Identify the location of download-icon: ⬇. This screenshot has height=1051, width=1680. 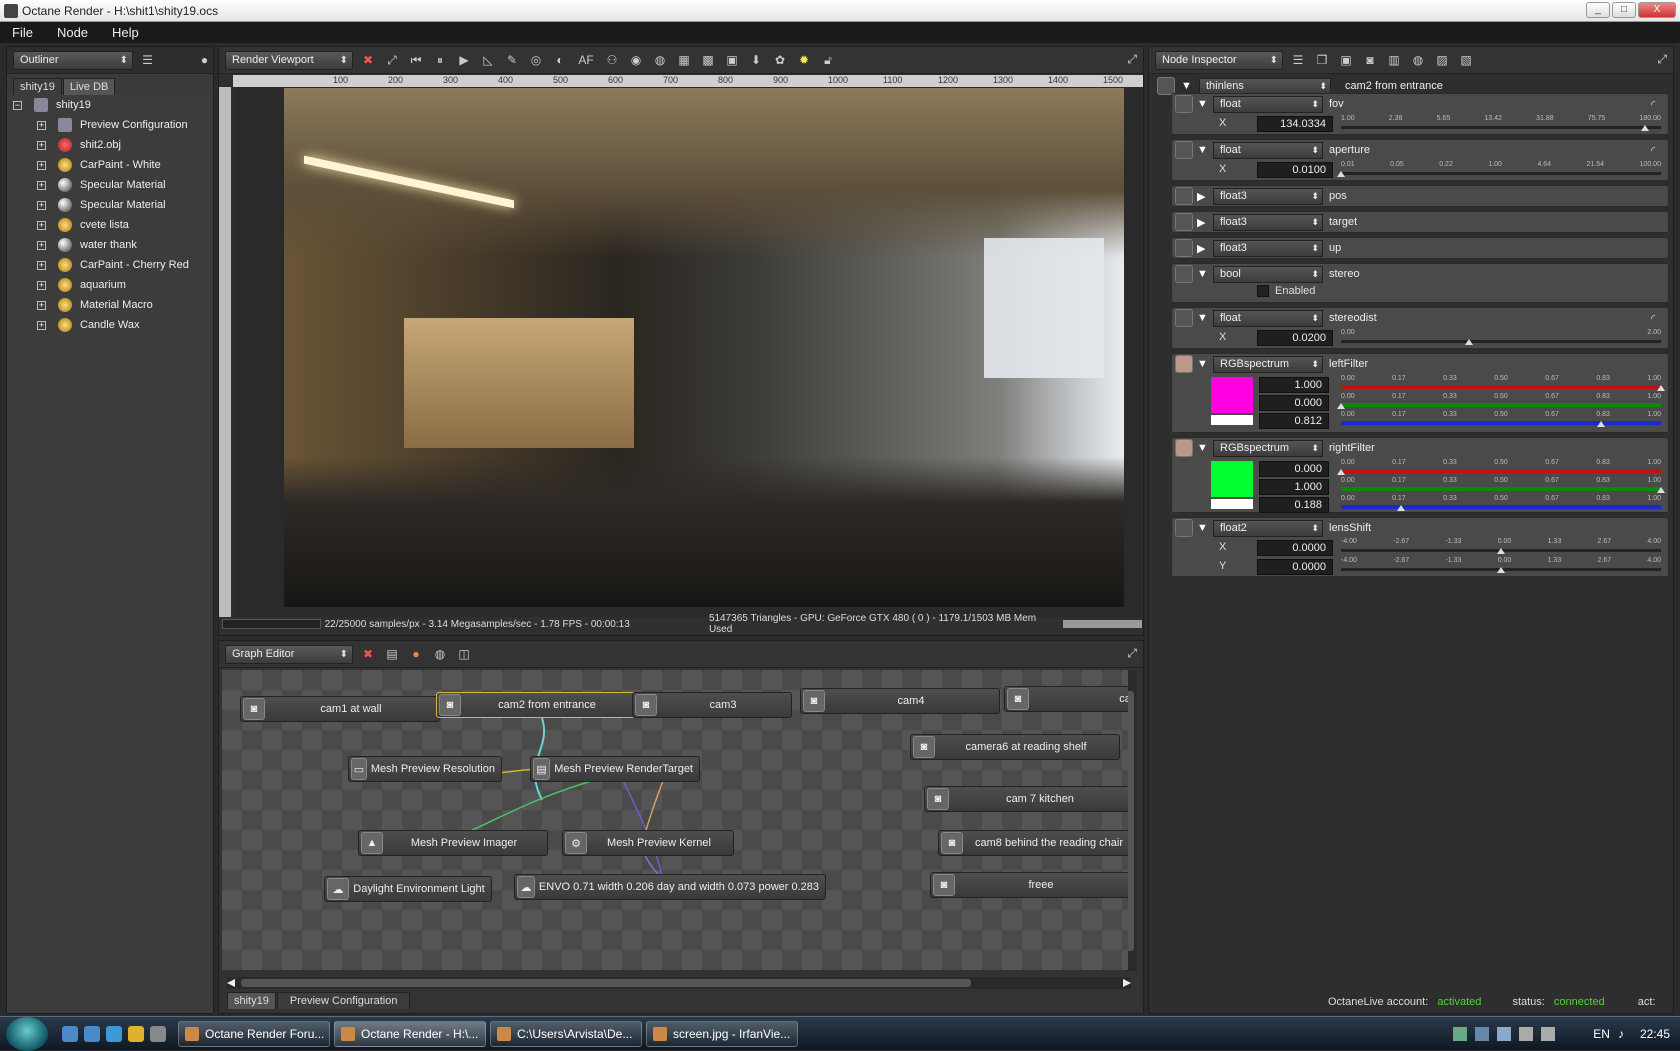
(756, 60).